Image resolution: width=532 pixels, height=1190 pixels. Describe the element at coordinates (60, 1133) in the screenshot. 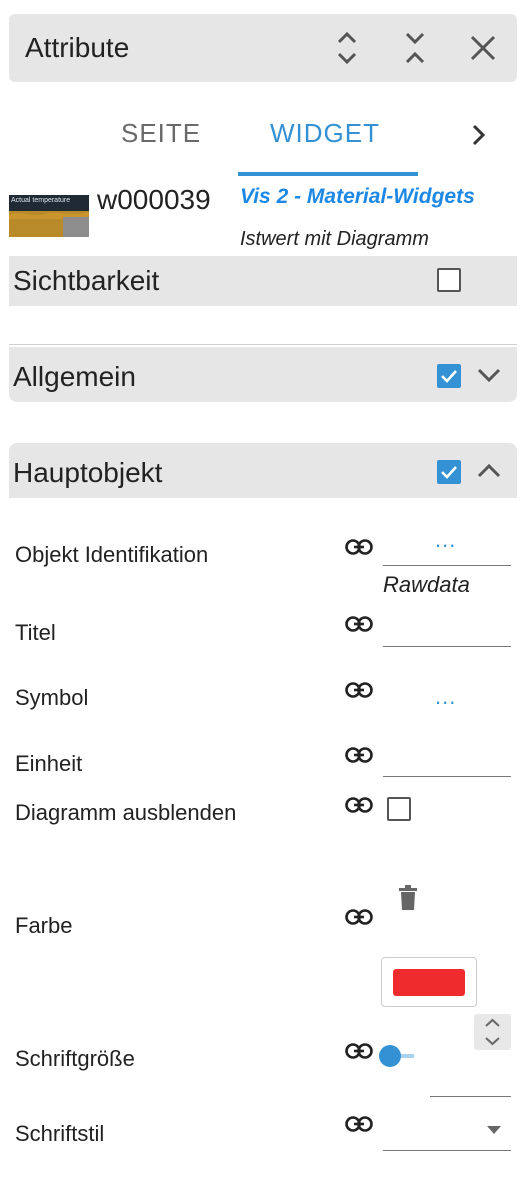

I see `label-schriftstil: Schriftstil` at that location.